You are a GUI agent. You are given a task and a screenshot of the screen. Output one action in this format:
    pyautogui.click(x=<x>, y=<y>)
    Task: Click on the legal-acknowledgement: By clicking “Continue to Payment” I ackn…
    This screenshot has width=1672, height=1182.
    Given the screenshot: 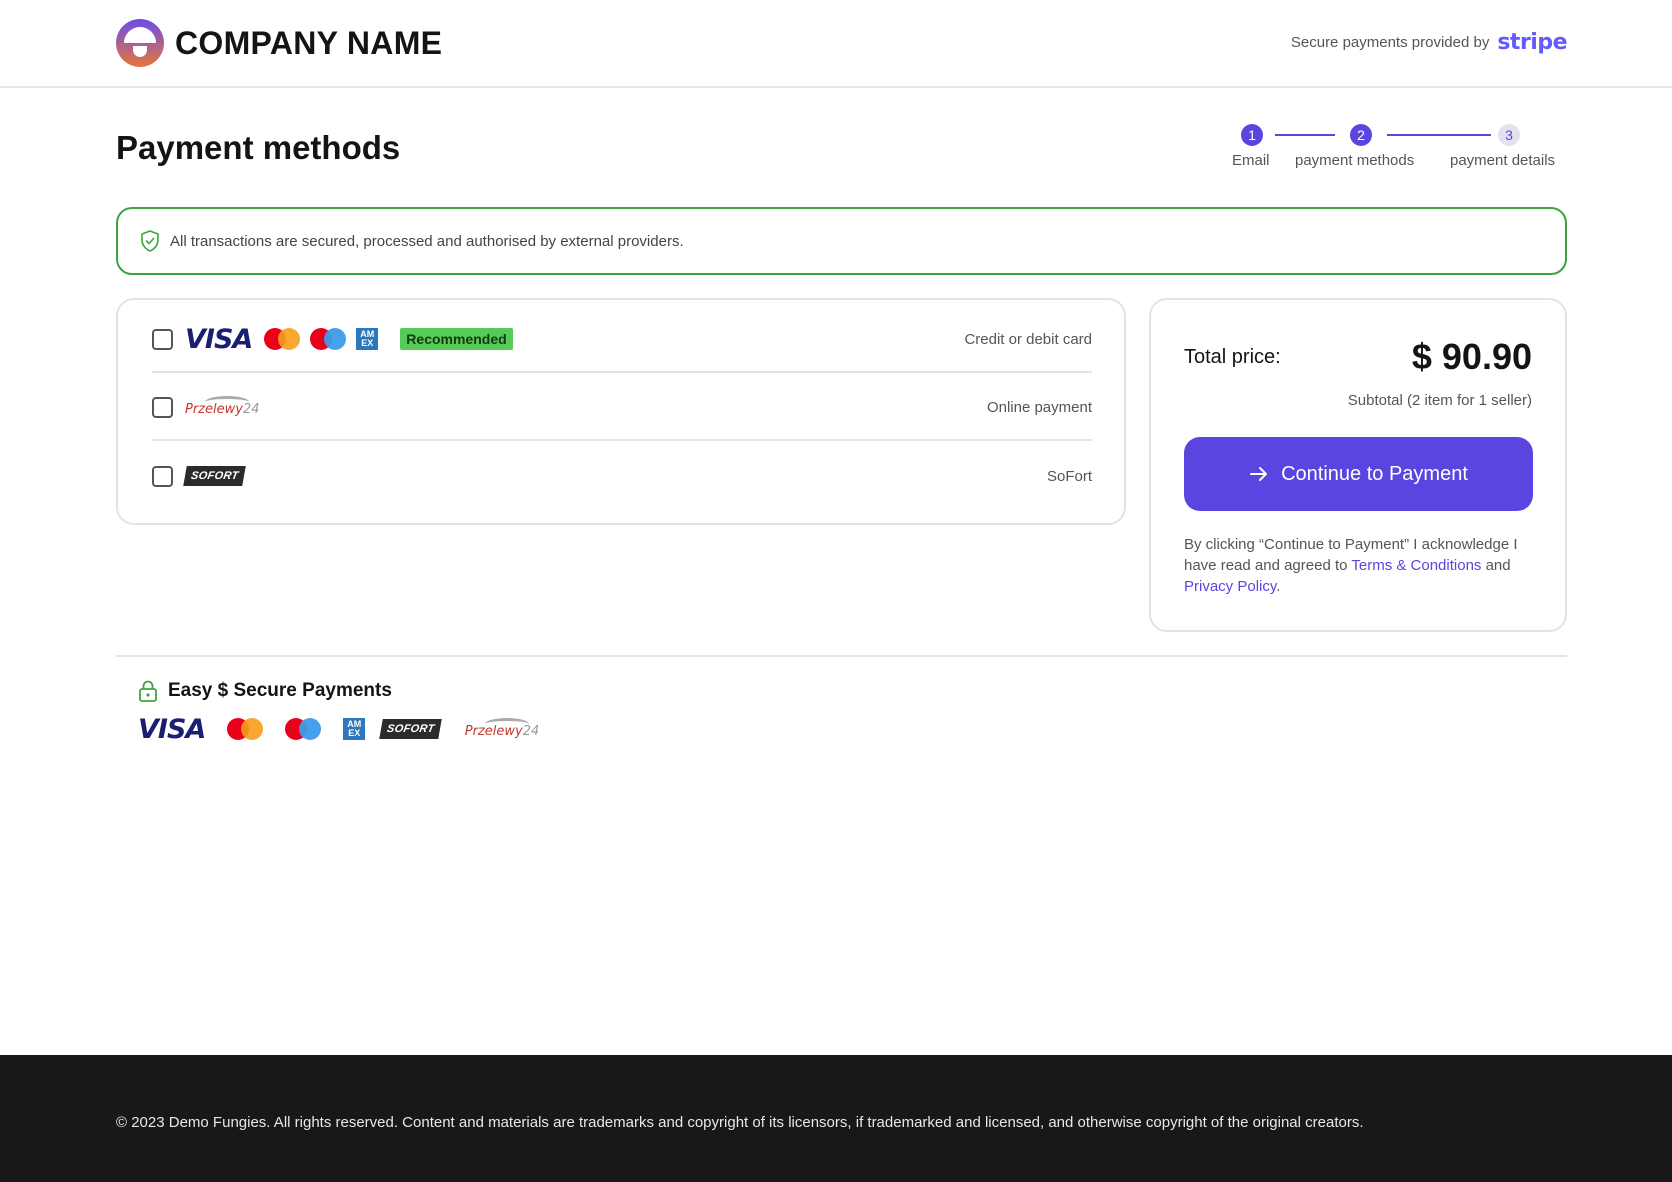 What is the action you would take?
    pyautogui.click(x=1351, y=565)
    